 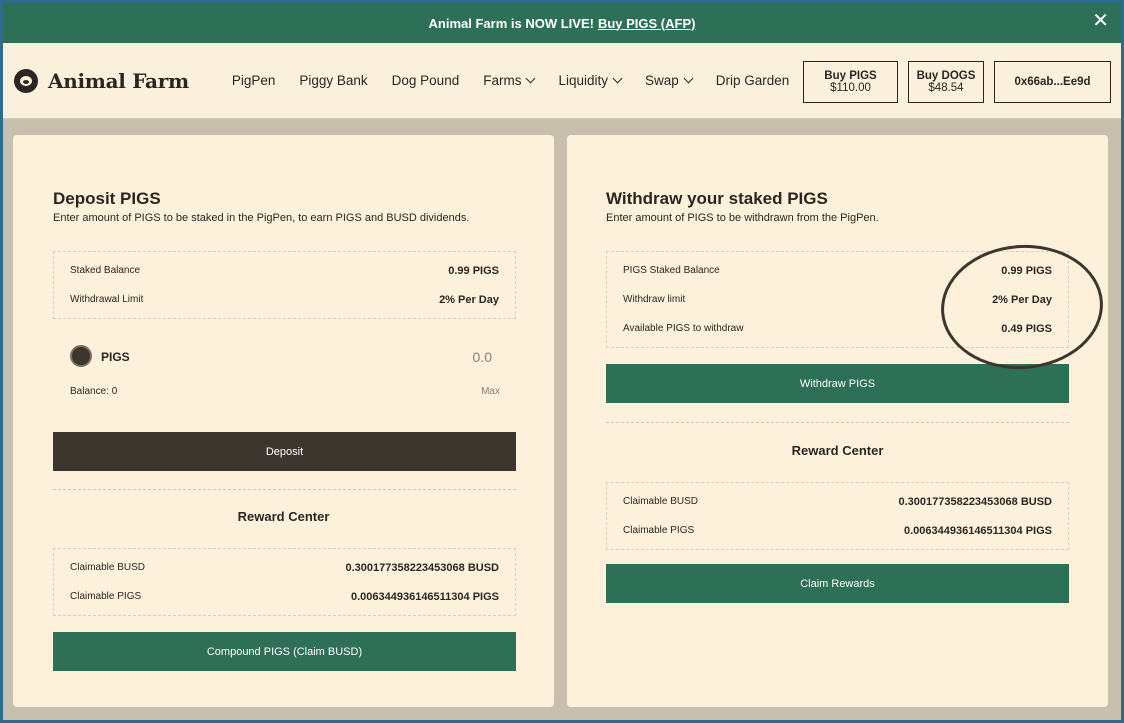 I want to click on wallet-address: 0x66ab...Ee9d, so click(x=1052, y=82).